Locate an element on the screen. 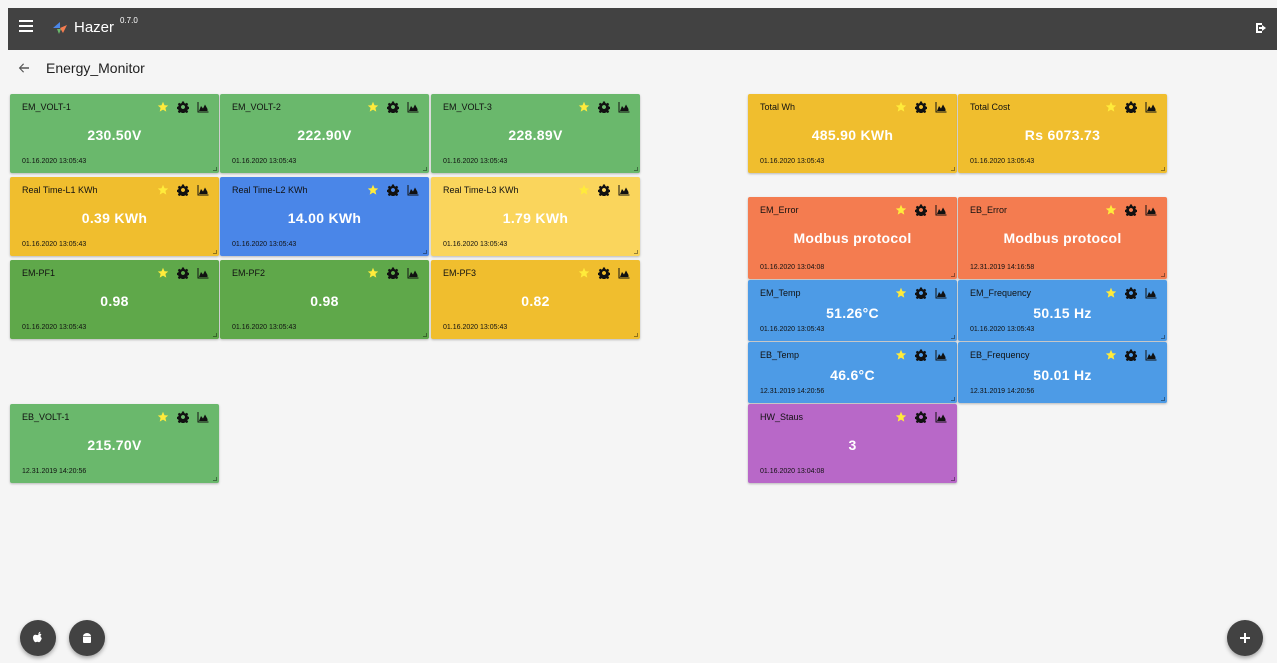  widget-tile: EM_VOLT-1 230.50V 01.16.2020 13:05:43 is located at coordinates (114, 133).